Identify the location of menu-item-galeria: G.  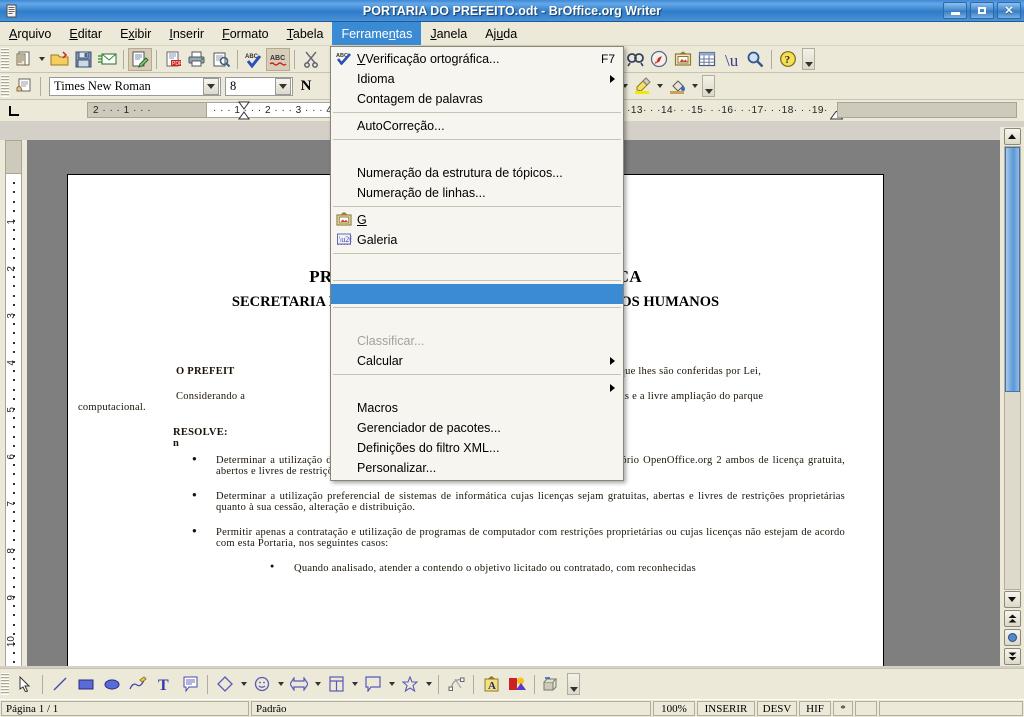
(477, 220).